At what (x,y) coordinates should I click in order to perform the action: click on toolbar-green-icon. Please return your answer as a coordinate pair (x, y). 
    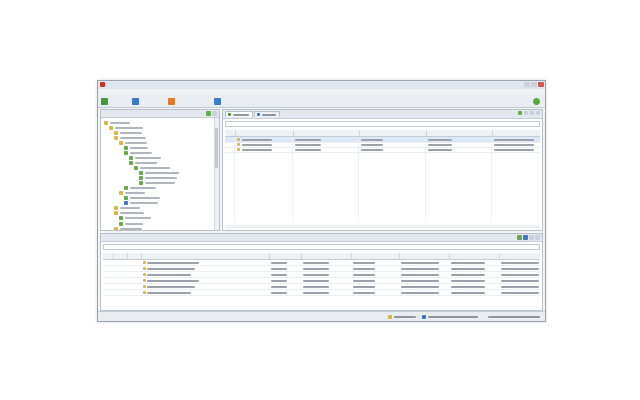
    Looking at the image, I should click on (104, 101).